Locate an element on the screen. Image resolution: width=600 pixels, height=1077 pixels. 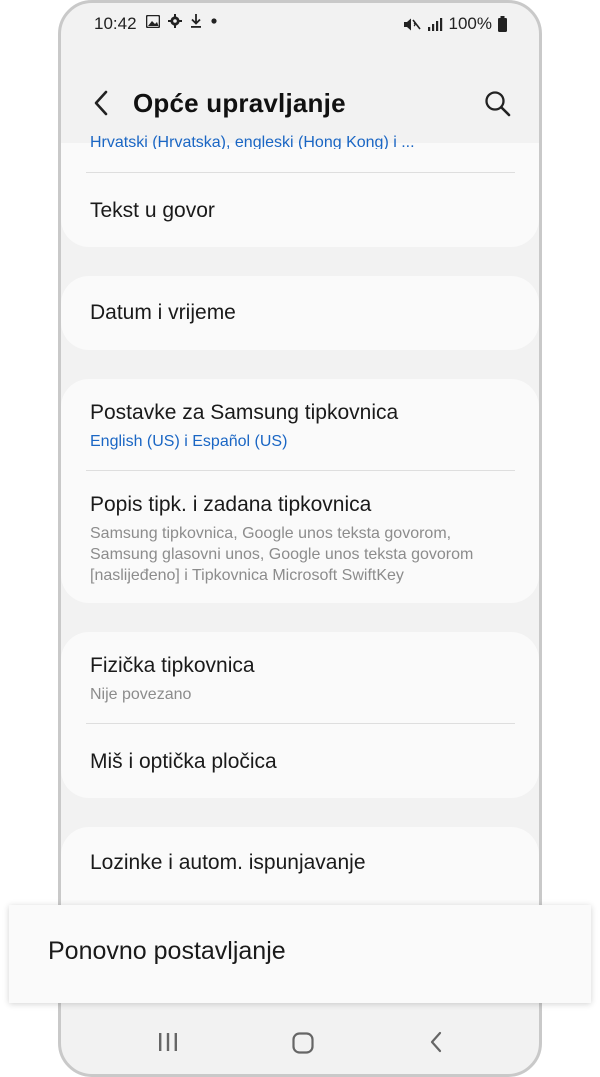
nav-back-icon is located at coordinates (436, 1042).